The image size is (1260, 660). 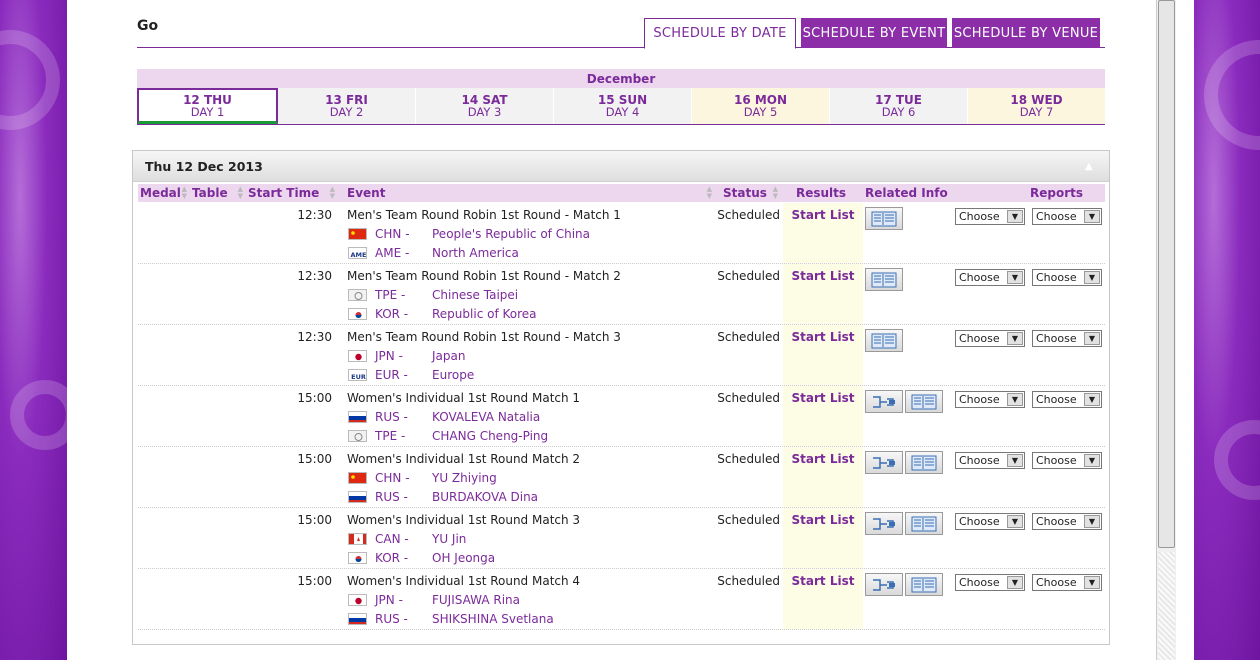 I want to click on day-tab-4: 15 SUN DAY 4, so click(x=623, y=106).